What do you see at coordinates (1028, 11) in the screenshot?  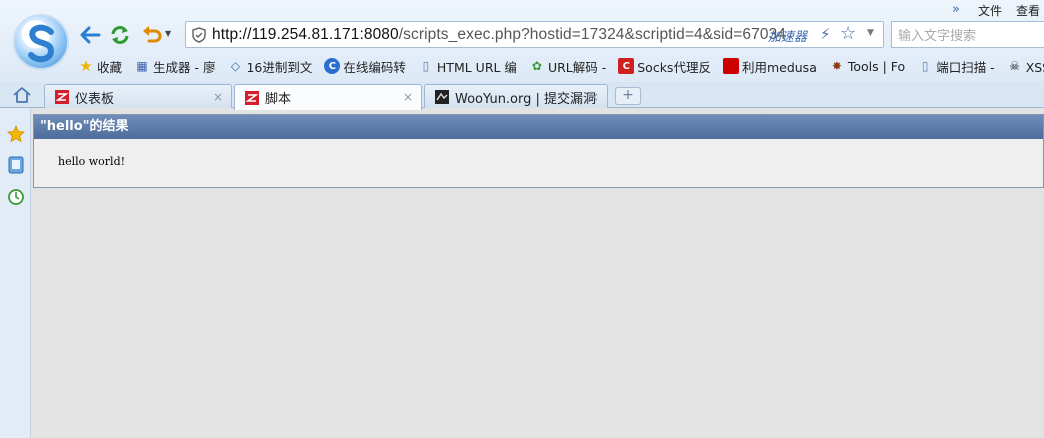 I see `menu-view: 查看` at bounding box center [1028, 11].